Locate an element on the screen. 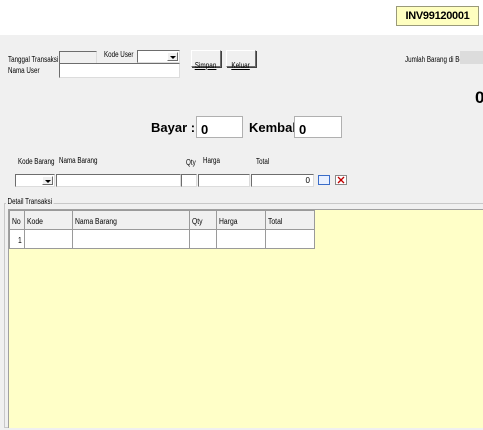  cell-nama-barang is located at coordinates (131, 239).